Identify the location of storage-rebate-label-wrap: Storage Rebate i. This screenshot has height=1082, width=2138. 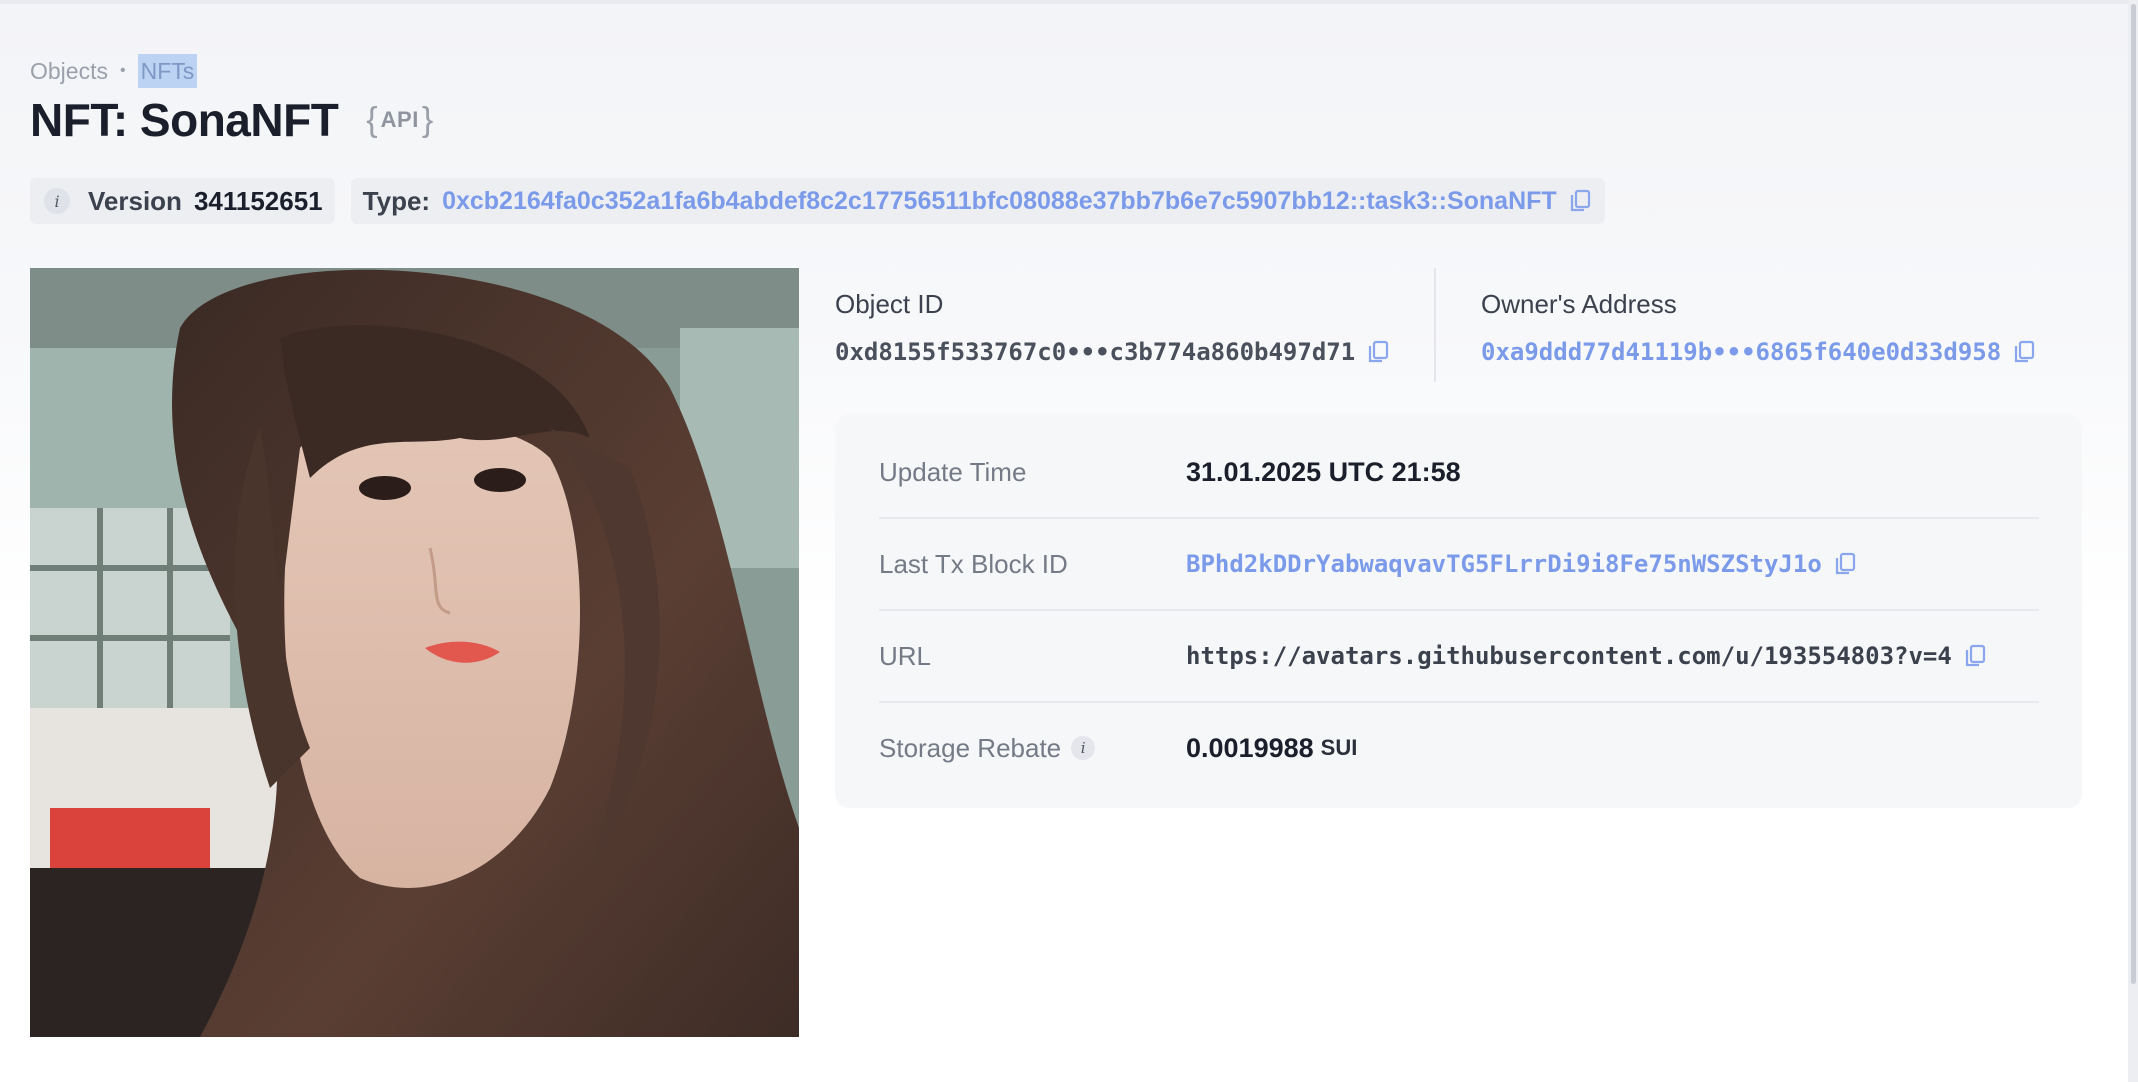
(1032, 748).